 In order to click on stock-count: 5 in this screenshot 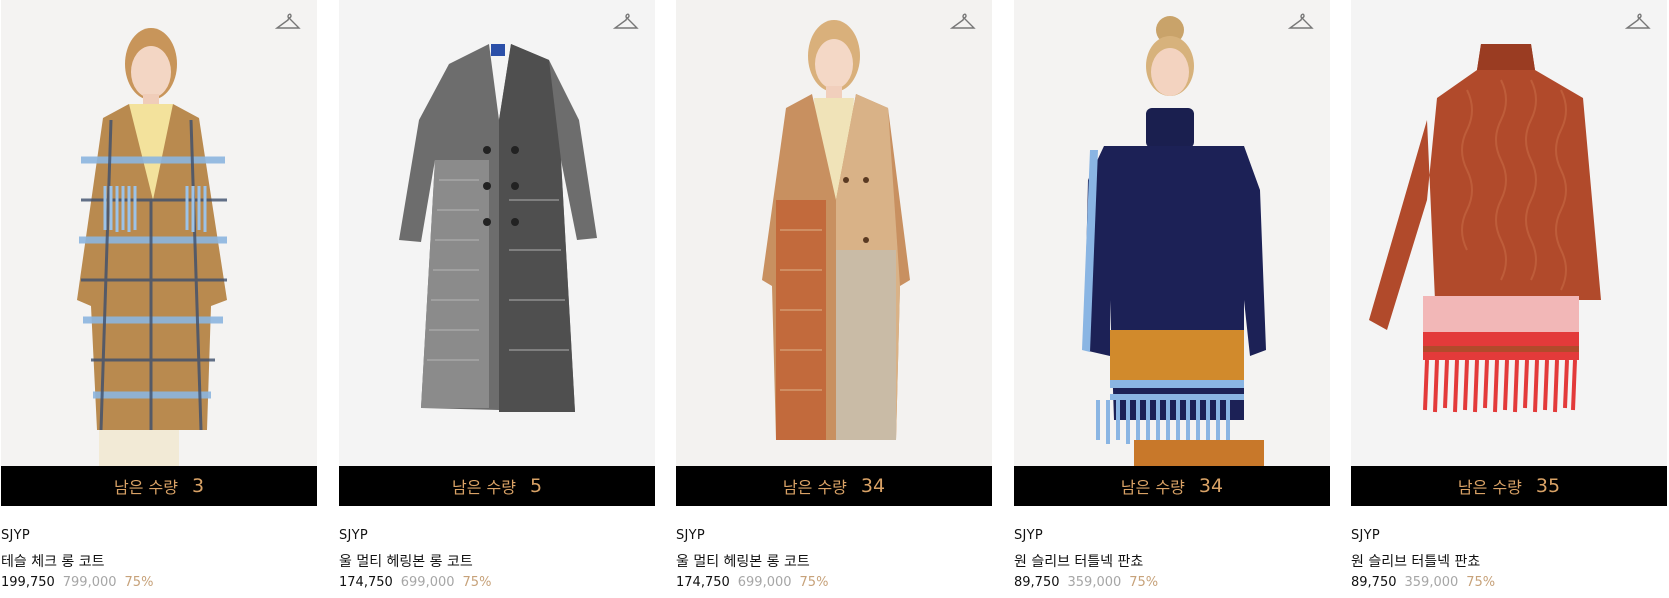, I will do `click(536, 486)`.